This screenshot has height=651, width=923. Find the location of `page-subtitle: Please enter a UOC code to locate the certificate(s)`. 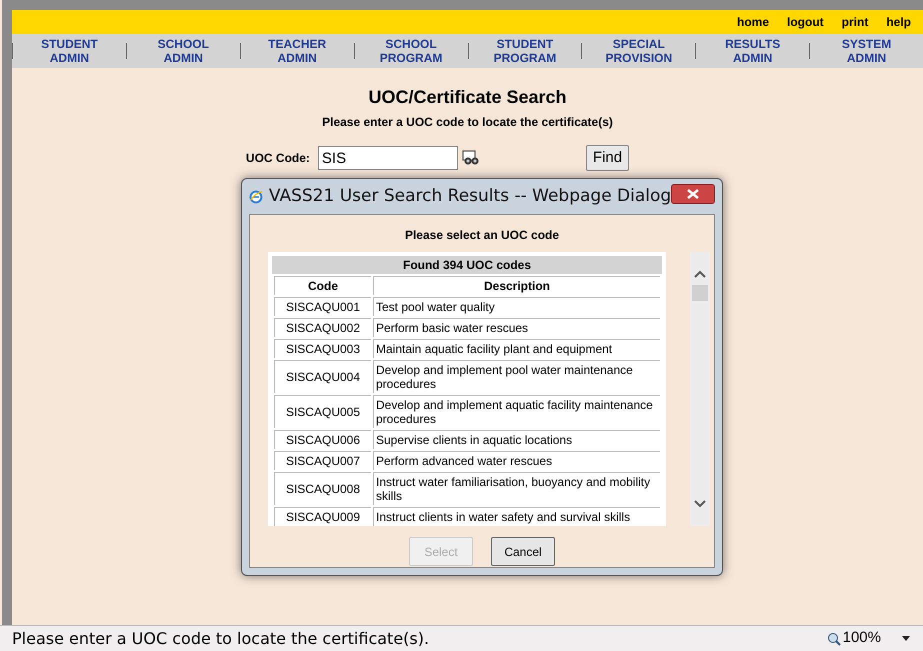

page-subtitle: Please enter a UOC code to locate the certificate(s) is located at coordinates (467, 122).